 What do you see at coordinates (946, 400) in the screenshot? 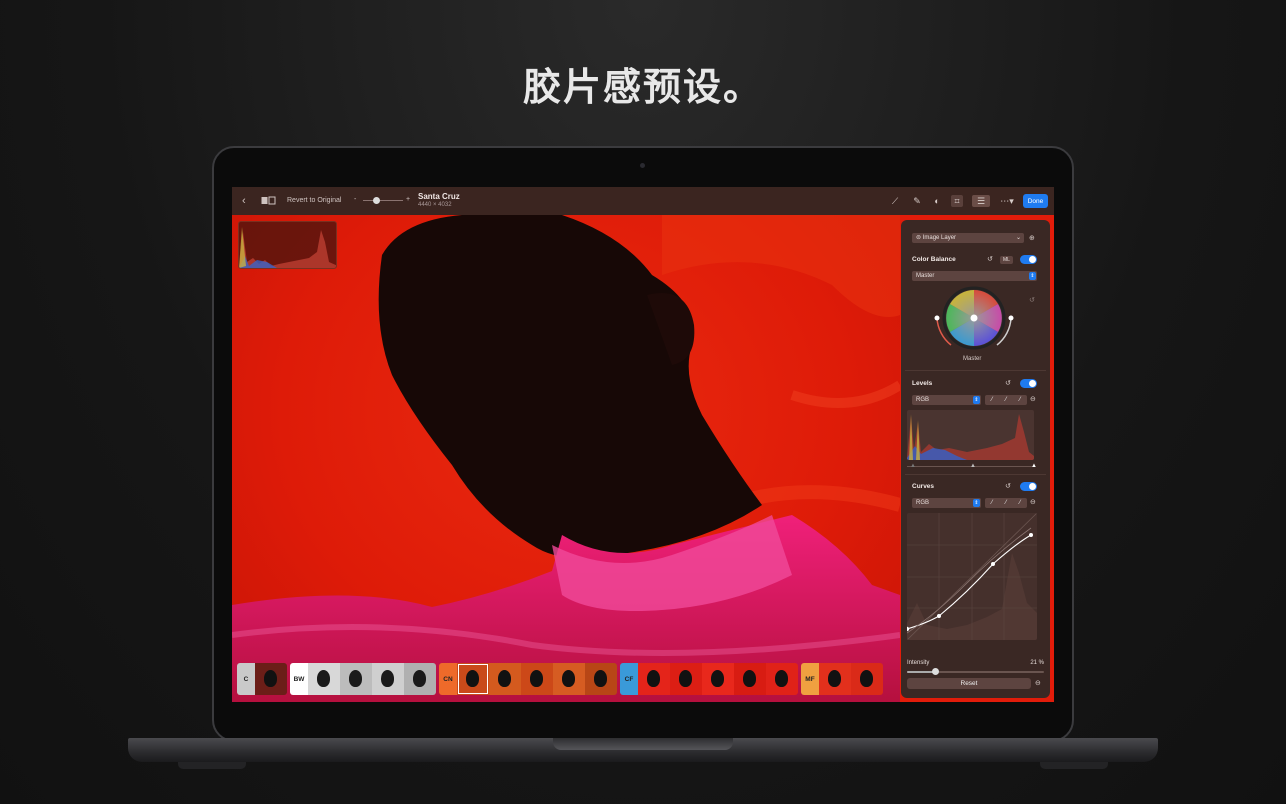
I see `levels-channel-select: RGB ⇕` at bounding box center [946, 400].